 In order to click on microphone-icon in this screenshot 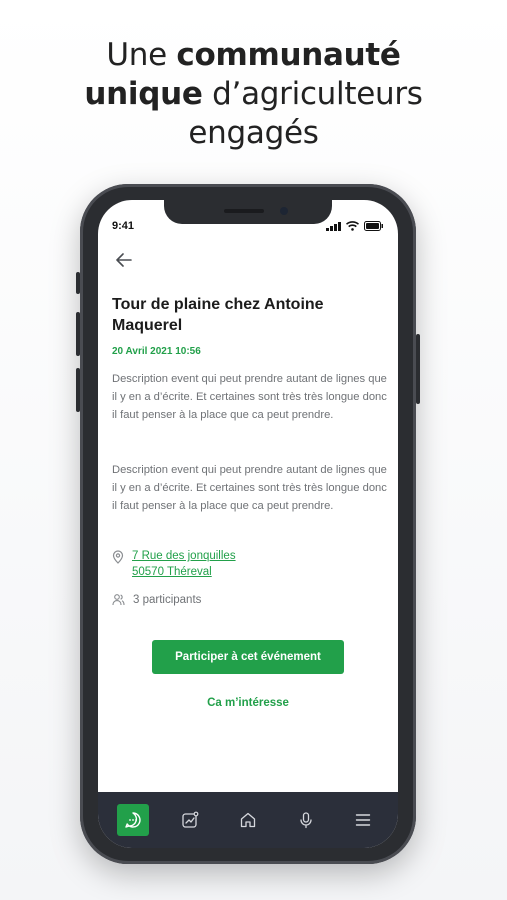, I will do `click(305, 820)`.